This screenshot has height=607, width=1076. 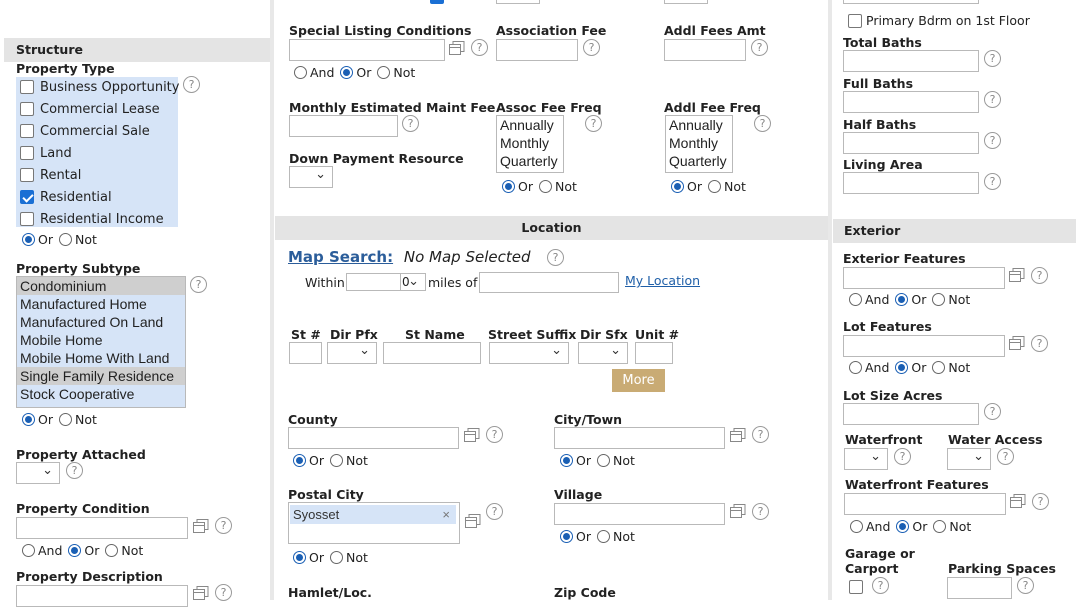 What do you see at coordinates (101, 394) in the screenshot?
I see `property-subtype-option: Stock Cooperative` at bounding box center [101, 394].